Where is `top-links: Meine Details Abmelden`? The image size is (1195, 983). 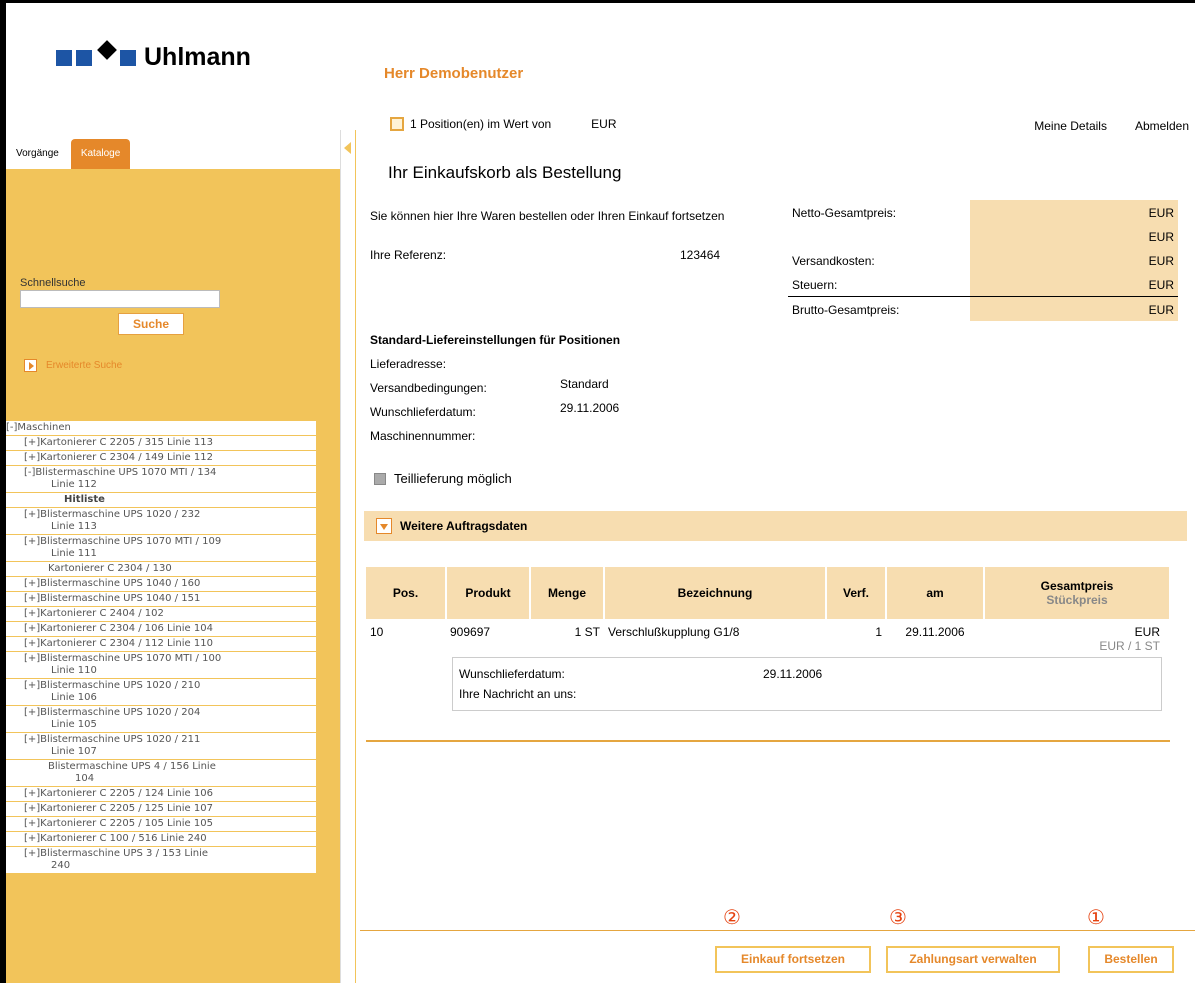 top-links: Meine Details Abmelden is located at coordinates (1111, 126).